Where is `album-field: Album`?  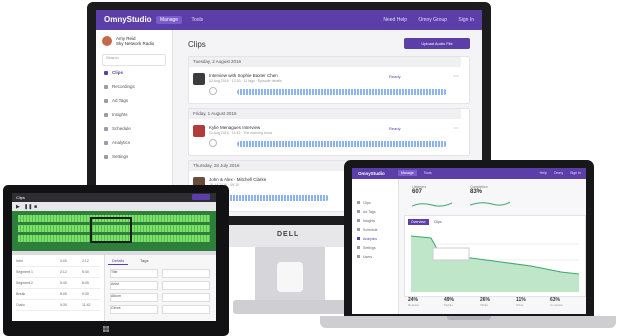
album-field: Album is located at coordinates (134, 297).